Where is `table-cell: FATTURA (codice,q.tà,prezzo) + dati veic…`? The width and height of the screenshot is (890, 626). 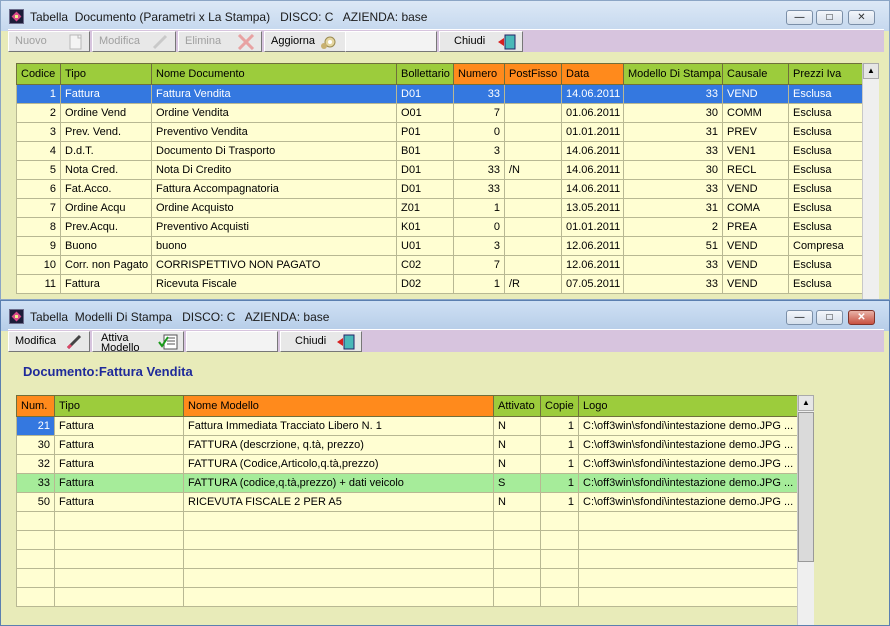
table-cell: FATTURA (codice,q.tà,prezzo) + dati veic… is located at coordinates (338, 483).